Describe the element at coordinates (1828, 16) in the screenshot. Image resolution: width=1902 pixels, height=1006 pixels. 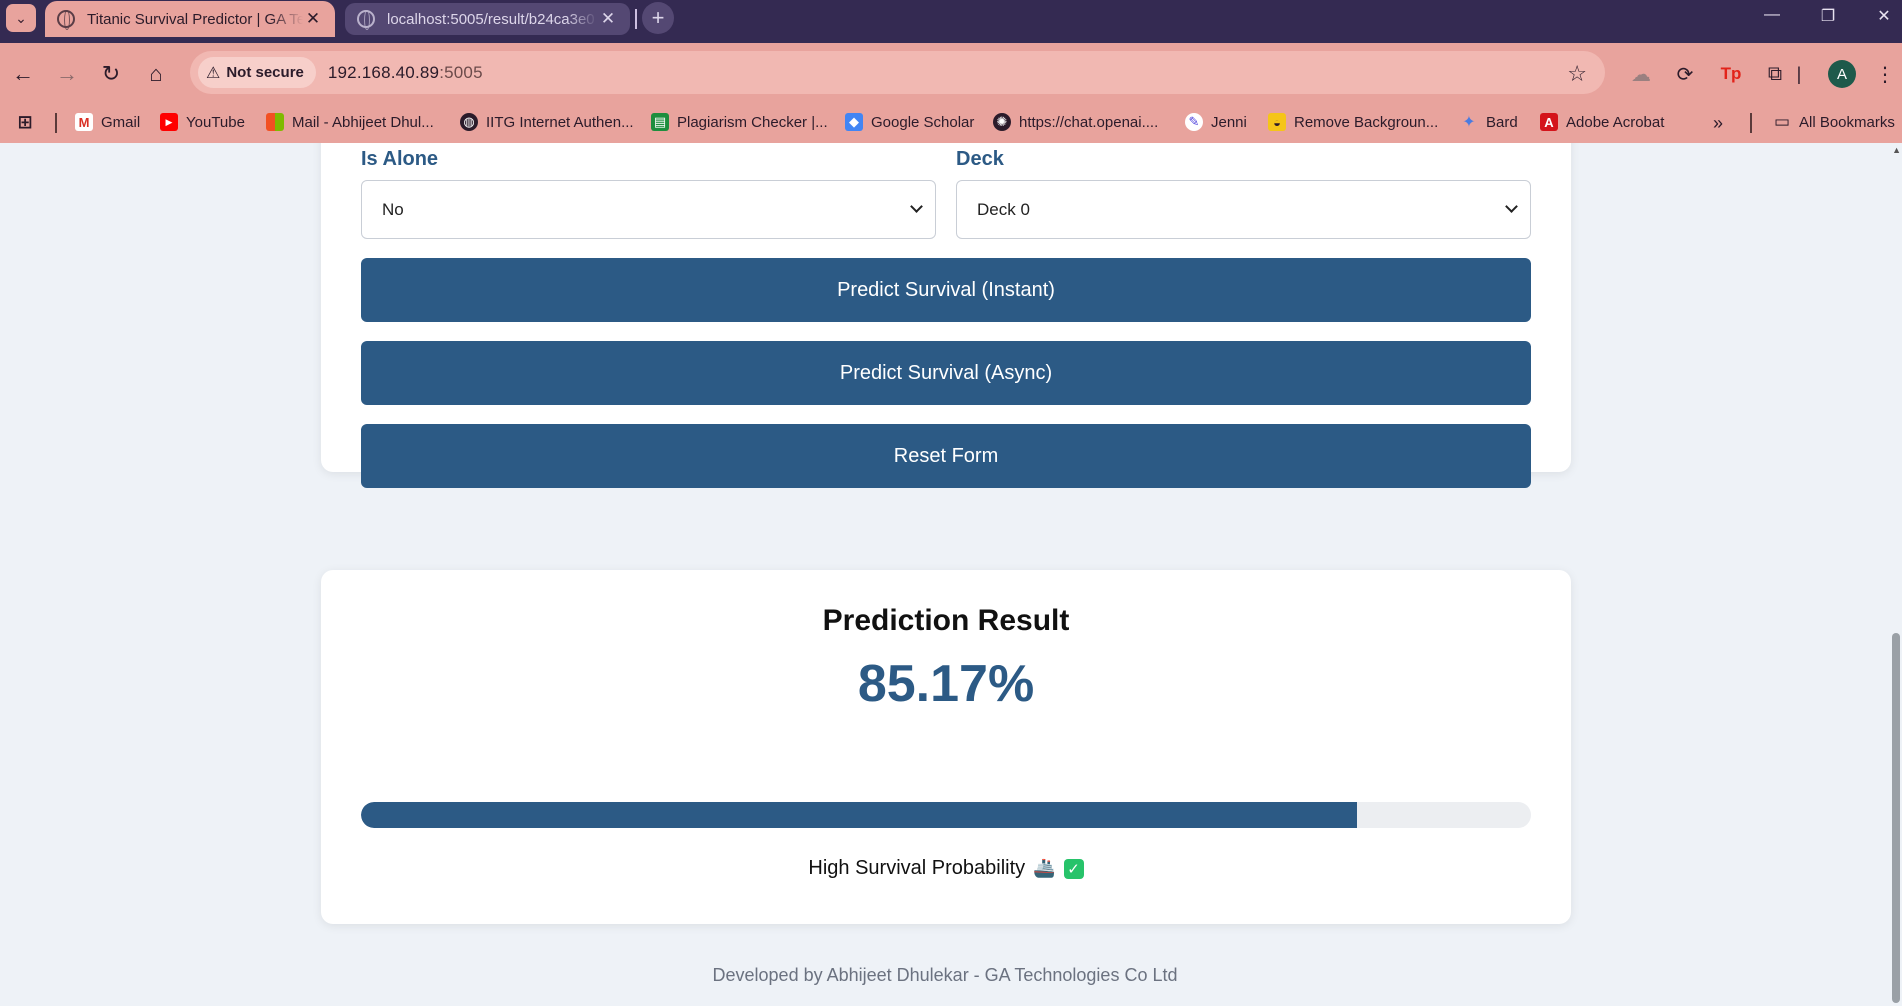
I see `restore-button: ❐` at that location.